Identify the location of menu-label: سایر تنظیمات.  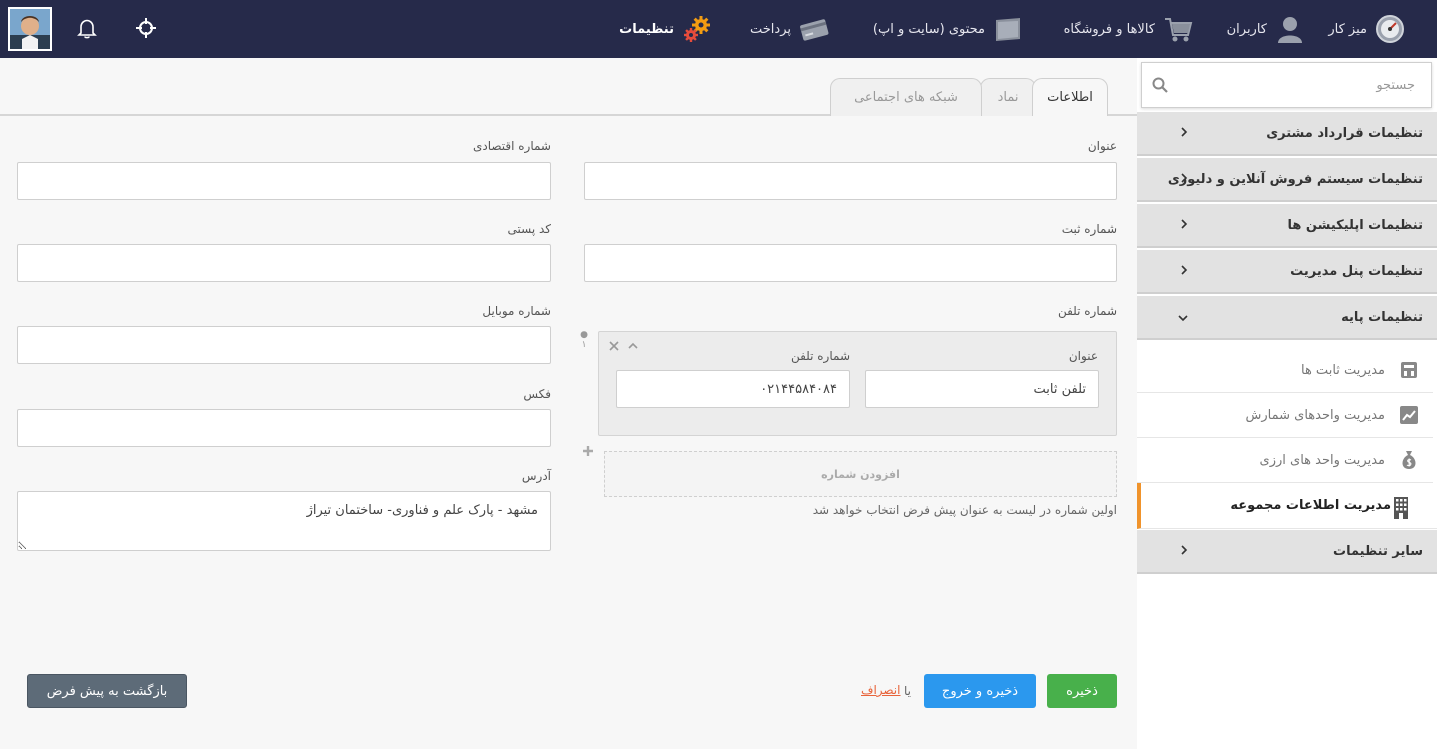
(1378, 551).